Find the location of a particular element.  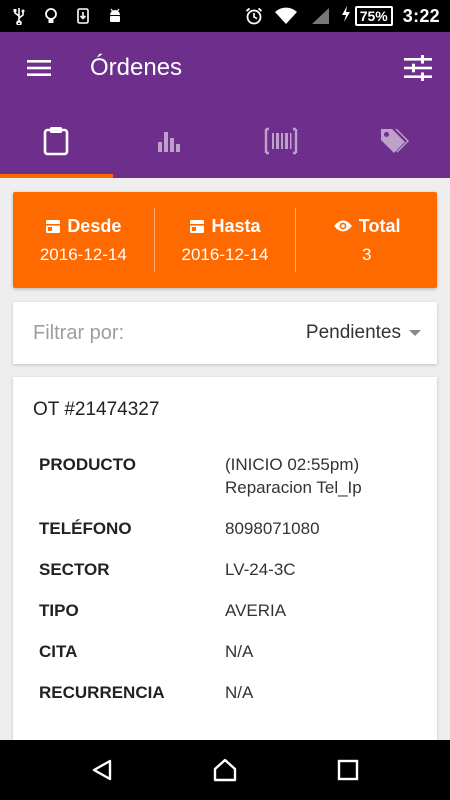

detail-value: AVERIA is located at coordinates (256, 610).